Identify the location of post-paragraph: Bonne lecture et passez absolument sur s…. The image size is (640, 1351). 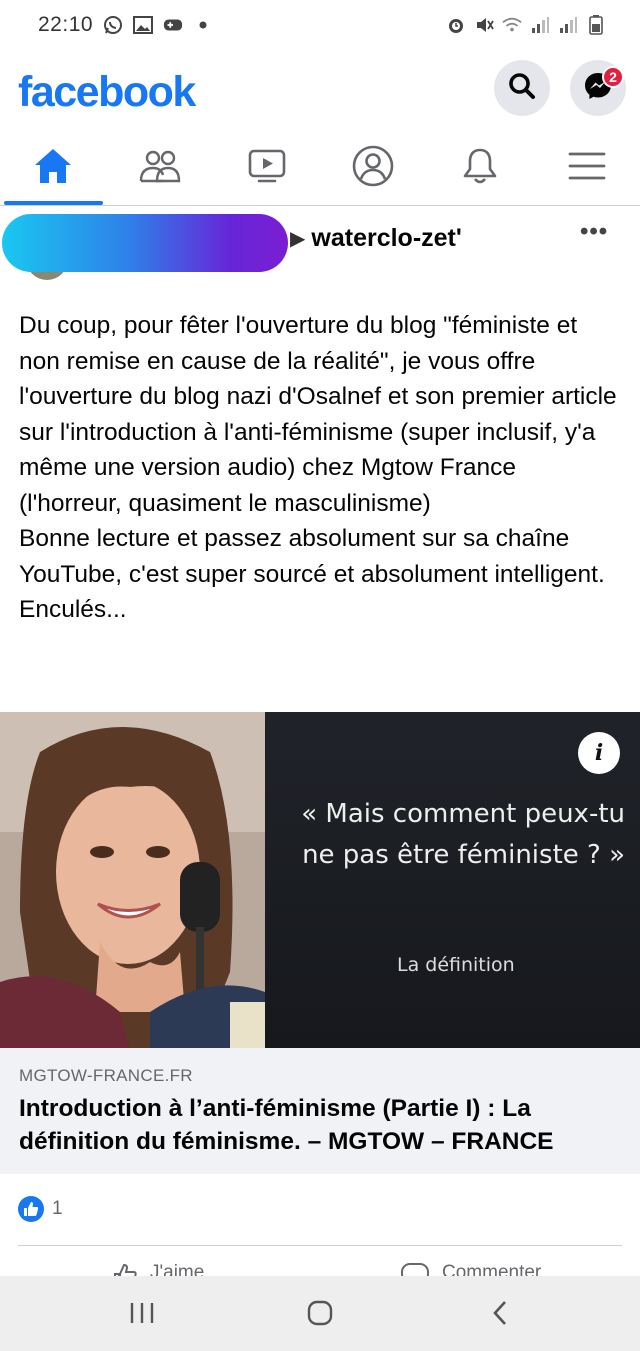
(312, 556).